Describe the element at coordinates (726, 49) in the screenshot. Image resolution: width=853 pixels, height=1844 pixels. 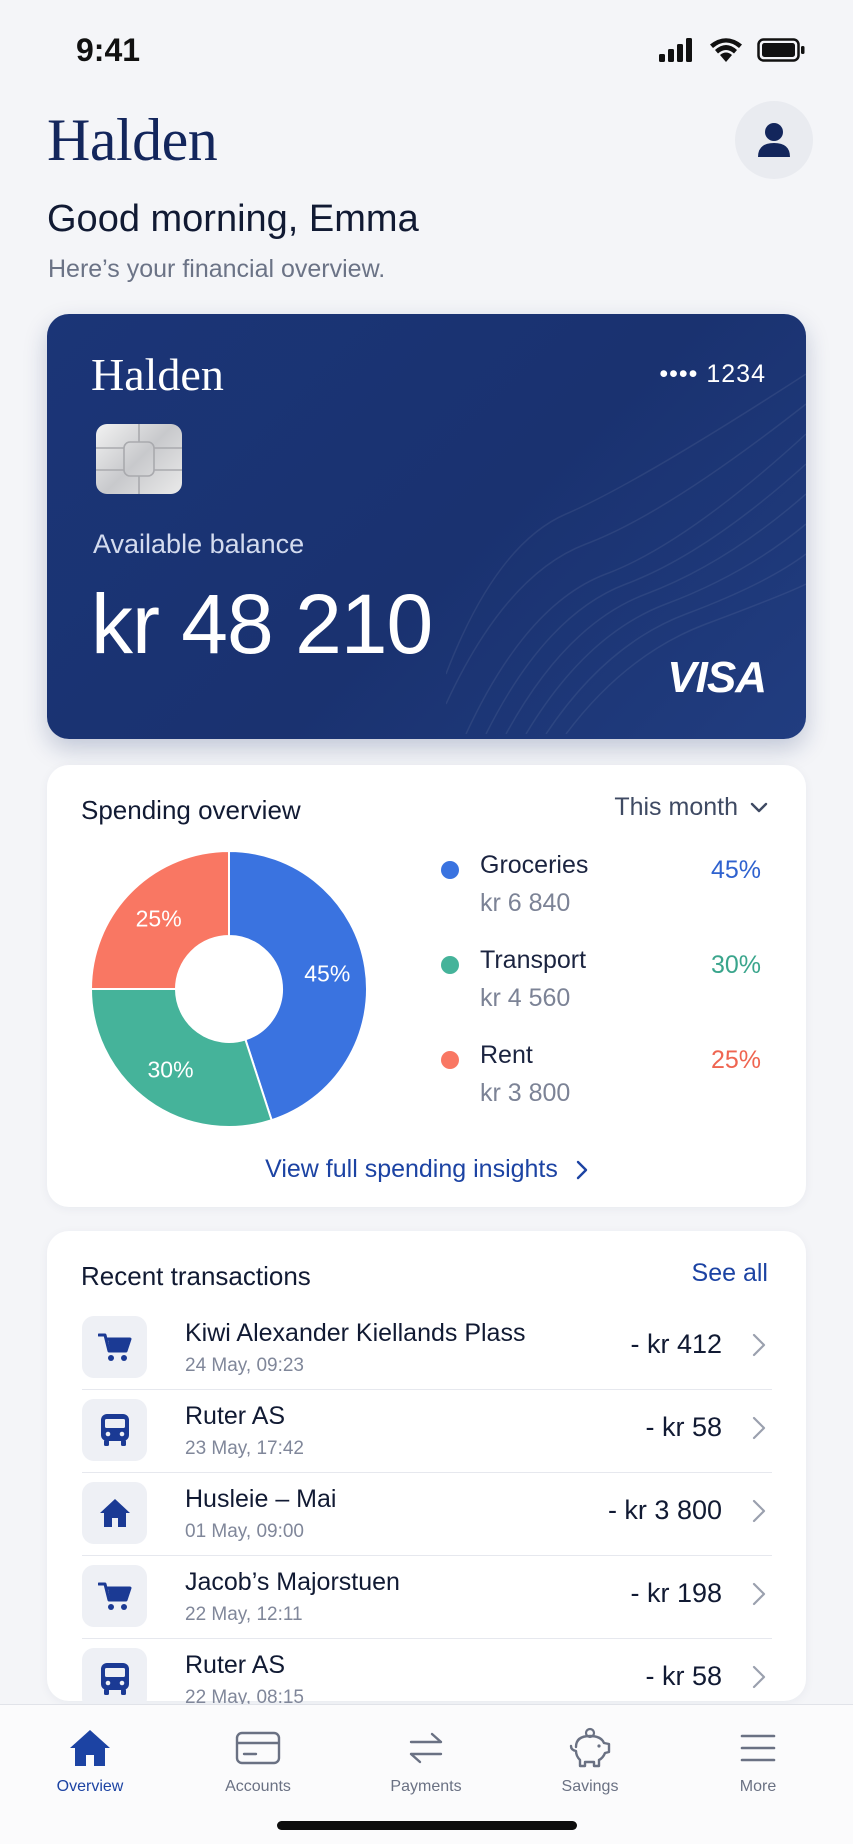
I see `wifi-icon` at that location.